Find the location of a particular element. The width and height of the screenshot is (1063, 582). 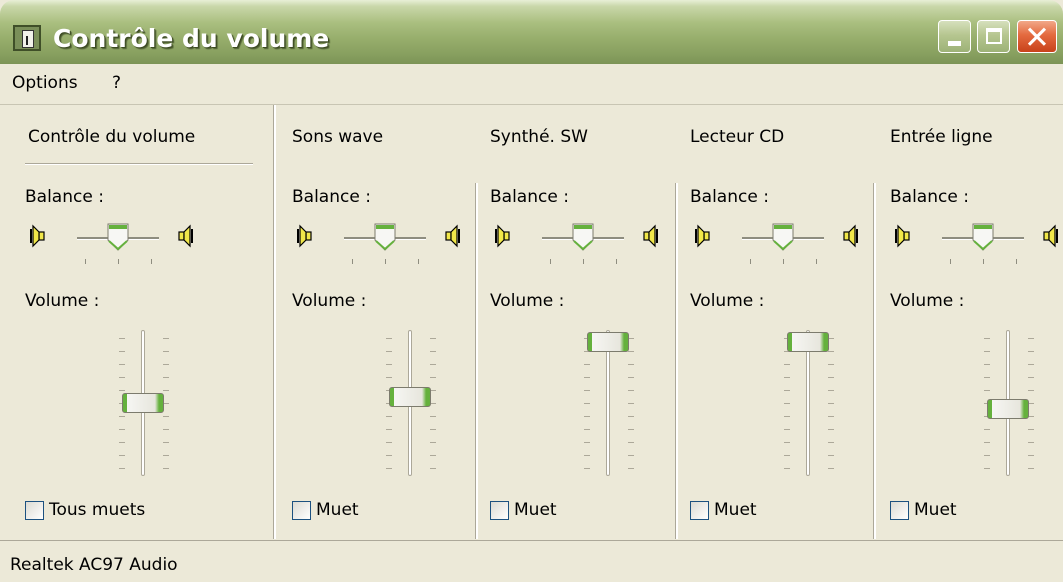

menu-help: ? is located at coordinates (116, 83).